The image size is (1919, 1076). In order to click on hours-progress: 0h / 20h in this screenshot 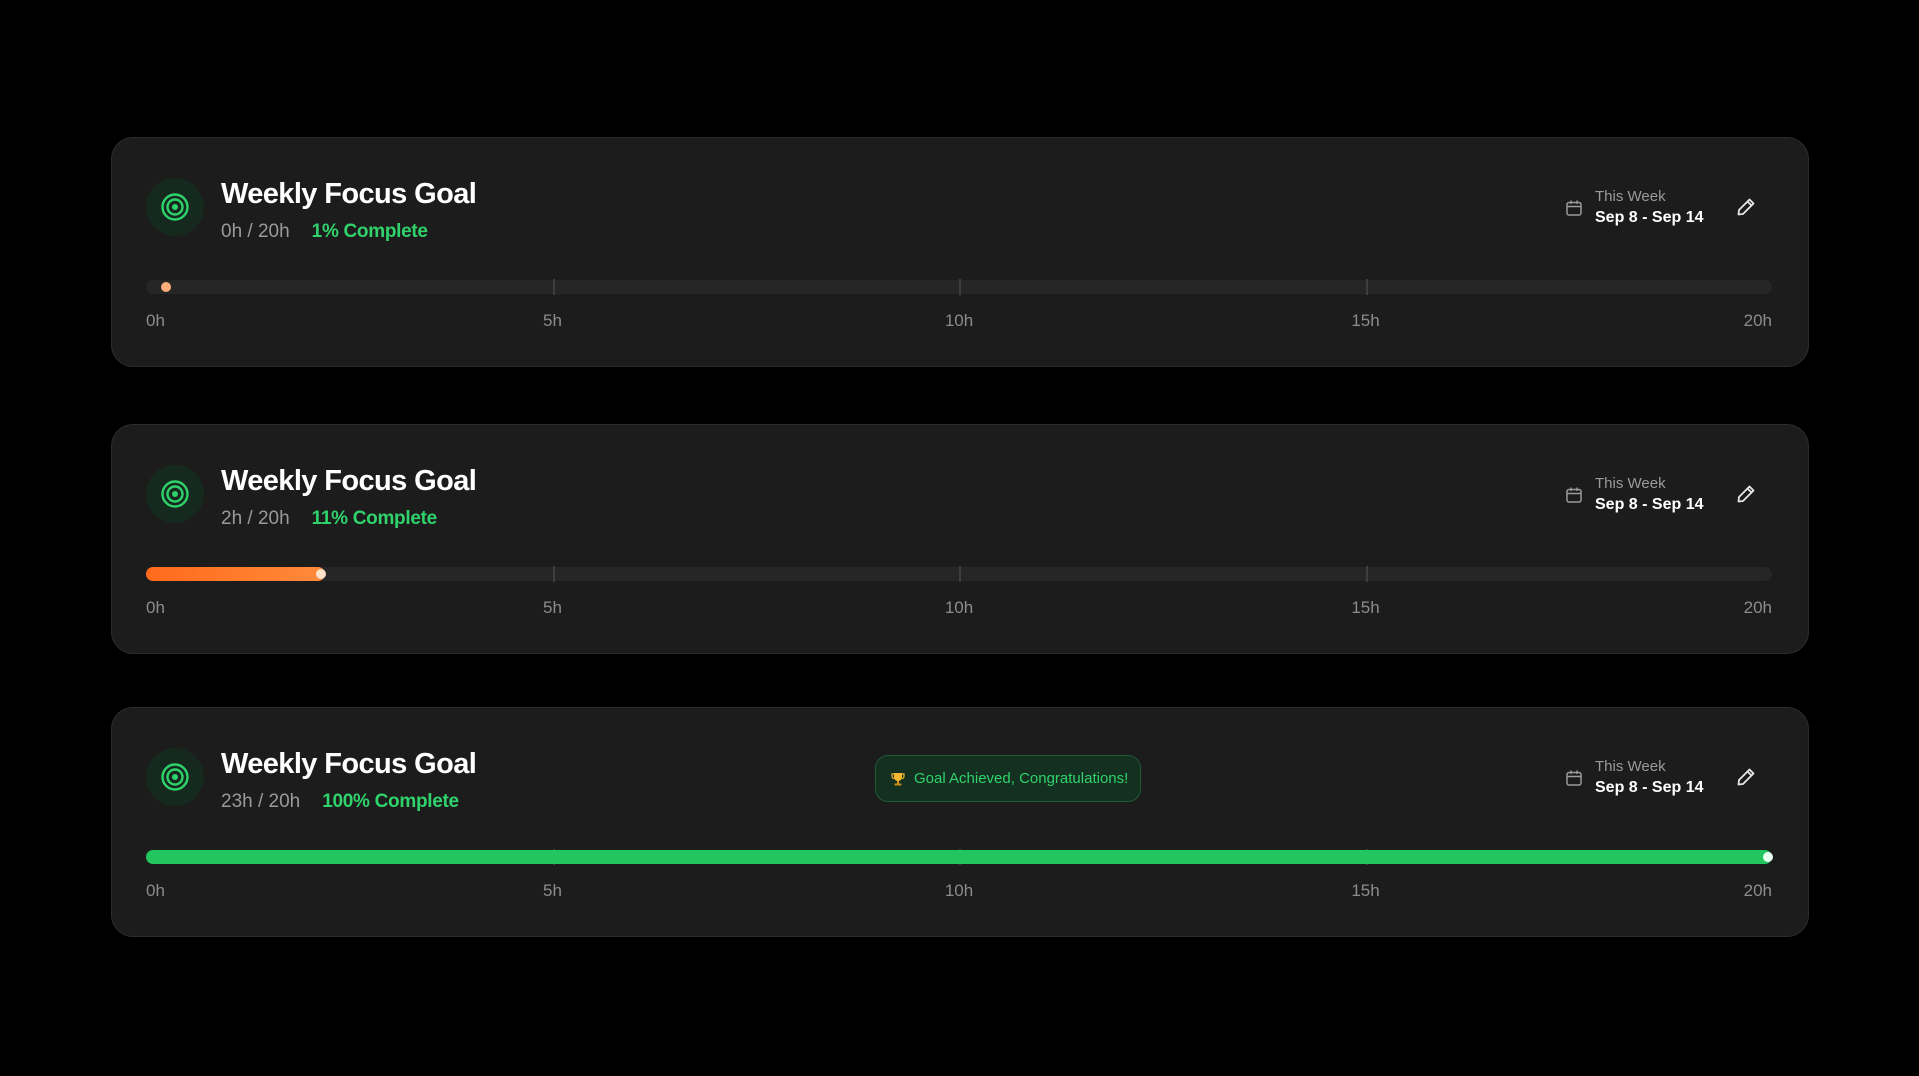, I will do `click(255, 231)`.